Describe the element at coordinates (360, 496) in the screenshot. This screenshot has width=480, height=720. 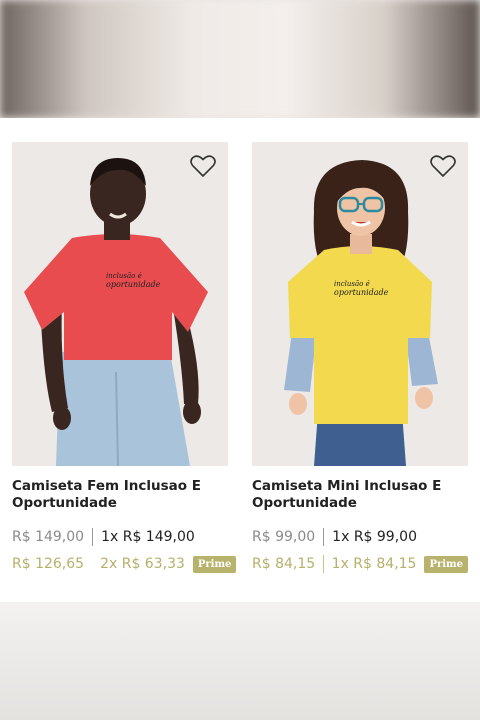
I see `product-title: Camiseta Mini Inclusao E Oportunidade` at that location.